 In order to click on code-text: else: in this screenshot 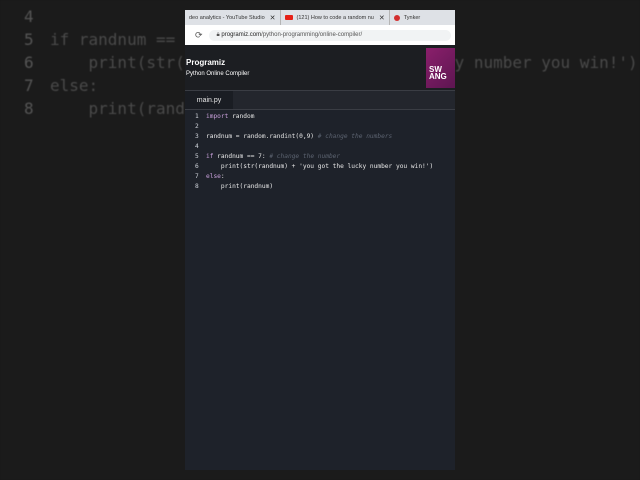, I will do `click(74, 85)`.